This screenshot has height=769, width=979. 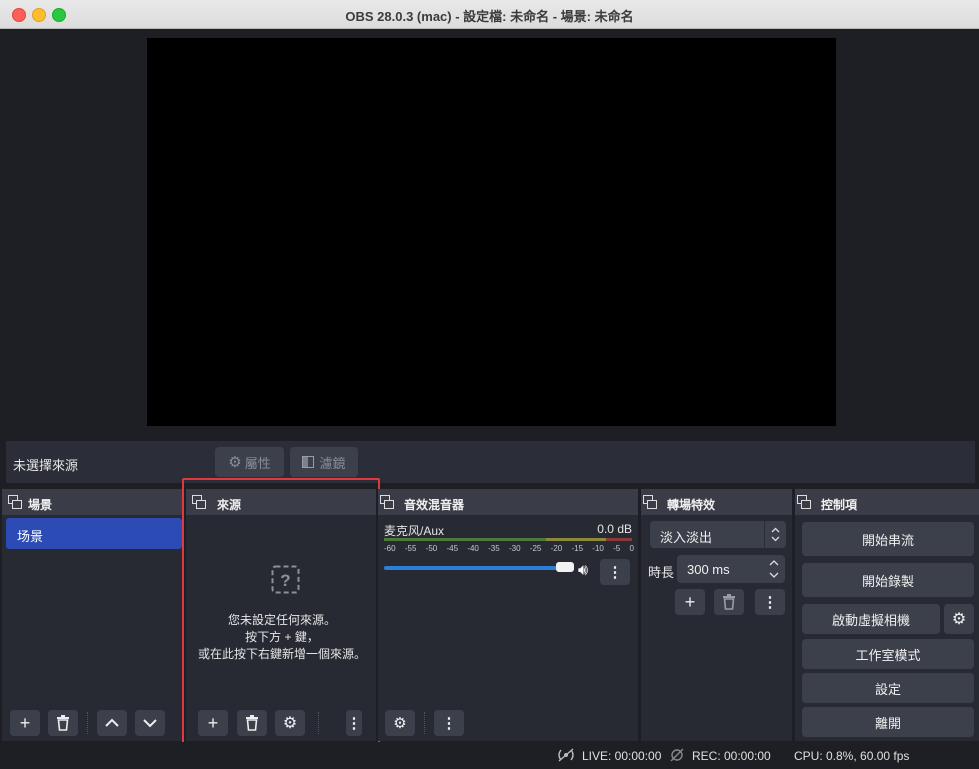 I want to click on mixer-channel-name: 麦克风/Aux, so click(x=414, y=531).